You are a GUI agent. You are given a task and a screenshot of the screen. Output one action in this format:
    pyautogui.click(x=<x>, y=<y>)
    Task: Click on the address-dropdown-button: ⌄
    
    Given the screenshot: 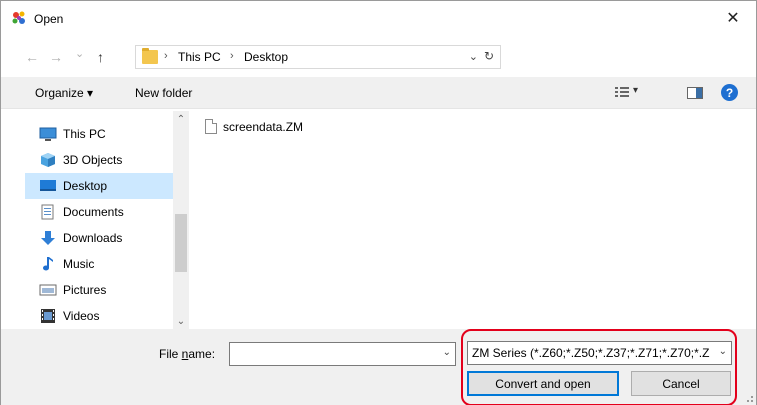 What is the action you would take?
    pyautogui.click(x=473, y=56)
    